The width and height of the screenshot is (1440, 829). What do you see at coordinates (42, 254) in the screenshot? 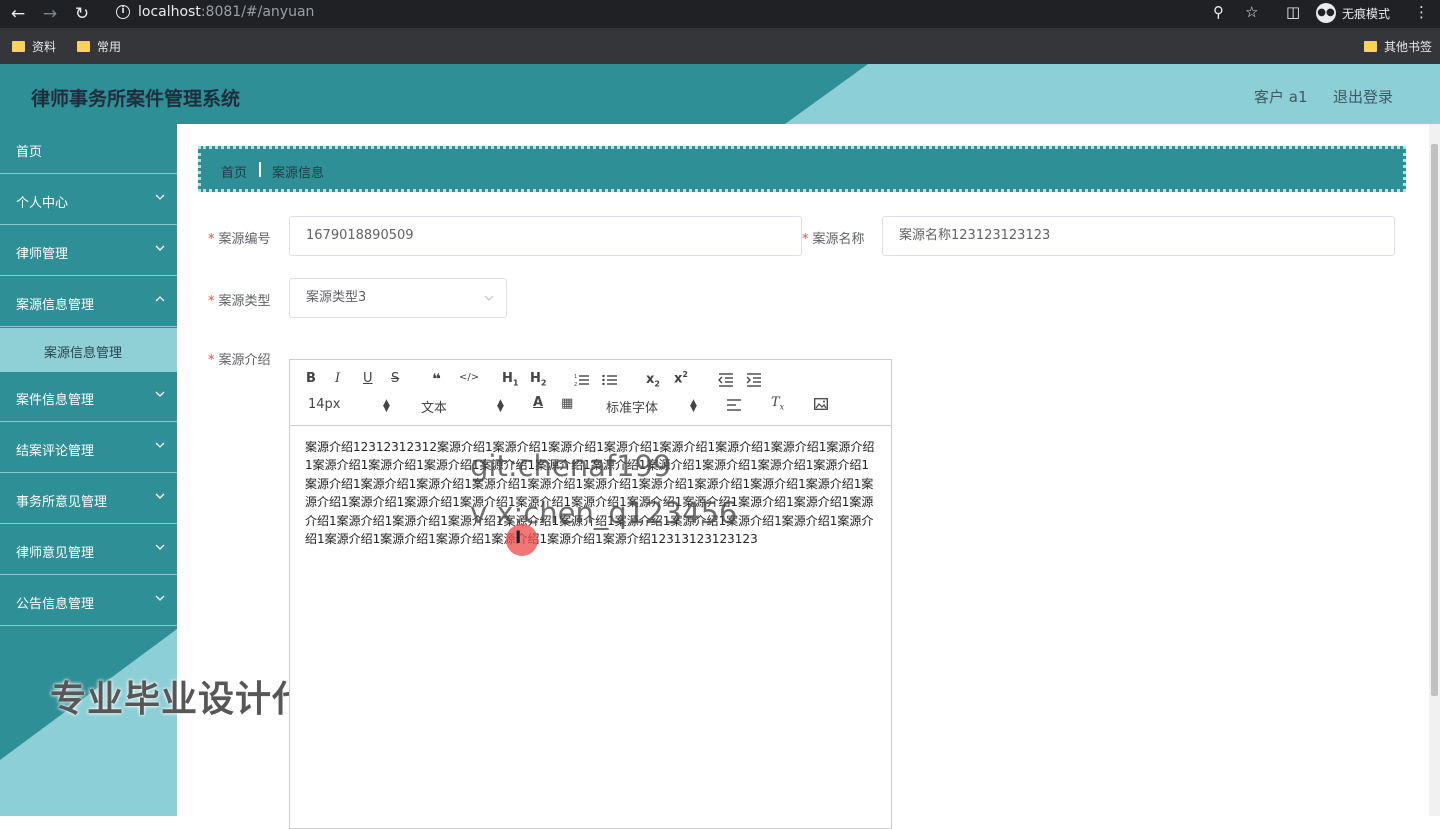
I see `sidebar-item-label: 律师管理` at bounding box center [42, 254].